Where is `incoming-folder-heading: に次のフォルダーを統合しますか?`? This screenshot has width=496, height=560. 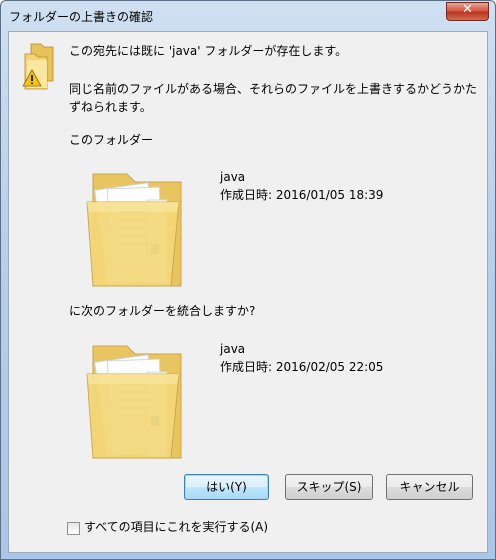 incoming-folder-heading: に次のフォルダーを統合しますか? is located at coordinates (162, 311).